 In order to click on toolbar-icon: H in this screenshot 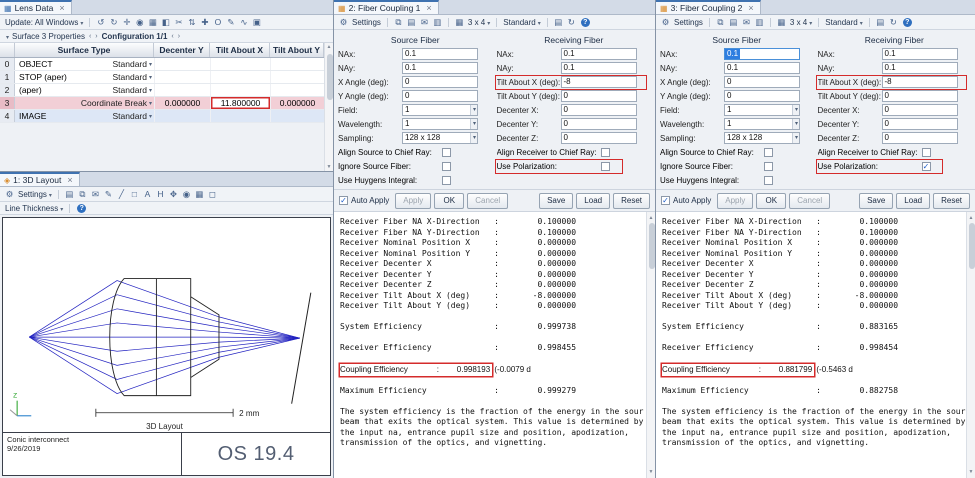, I will do `click(160, 194)`.